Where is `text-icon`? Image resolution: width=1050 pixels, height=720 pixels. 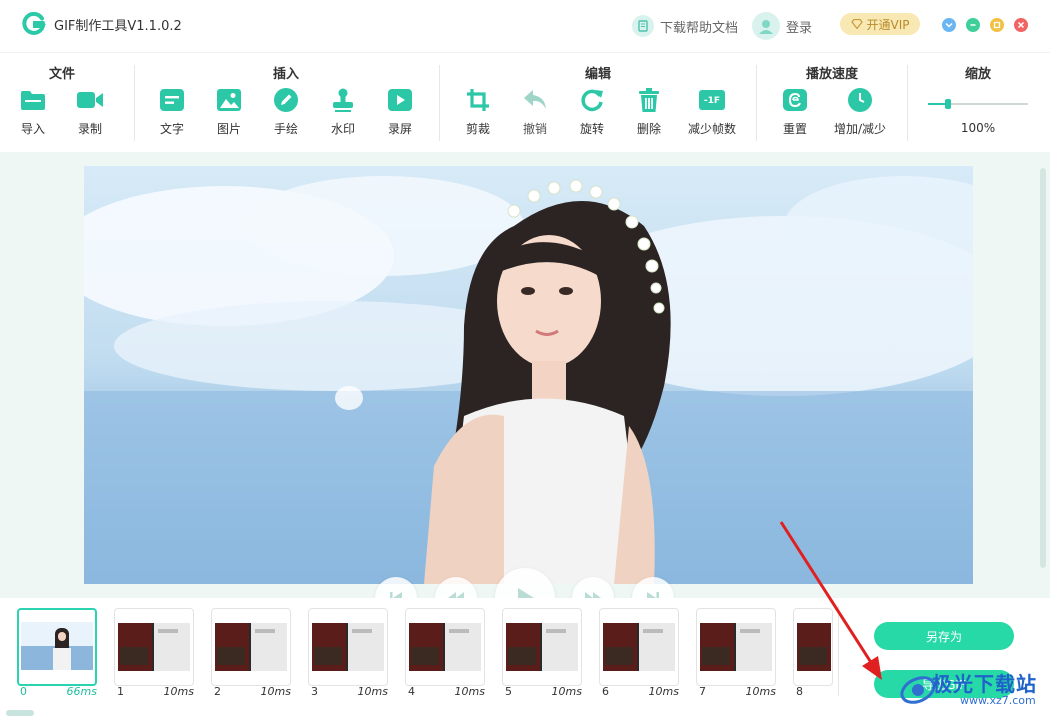
text-icon is located at coordinates (172, 100).